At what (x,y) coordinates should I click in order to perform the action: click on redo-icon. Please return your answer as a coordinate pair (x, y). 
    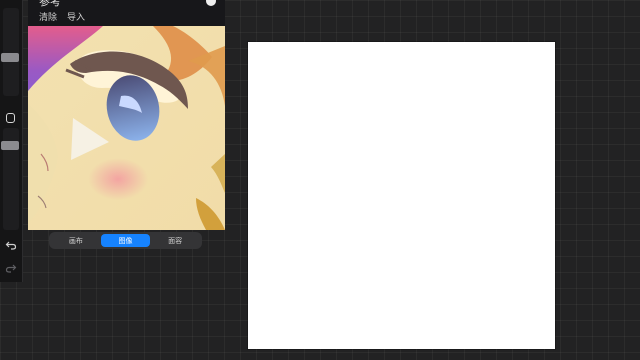
    Looking at the image, I should click on (11, 268).